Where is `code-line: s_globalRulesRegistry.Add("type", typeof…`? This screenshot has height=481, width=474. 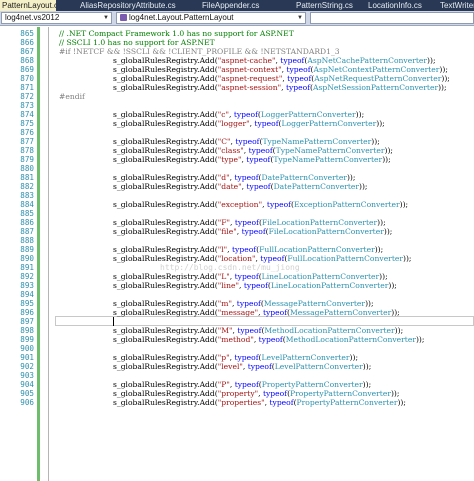 code-line: s_globalRulesRegistry.Add("type", typeof… is located at coordinates (252, 159).